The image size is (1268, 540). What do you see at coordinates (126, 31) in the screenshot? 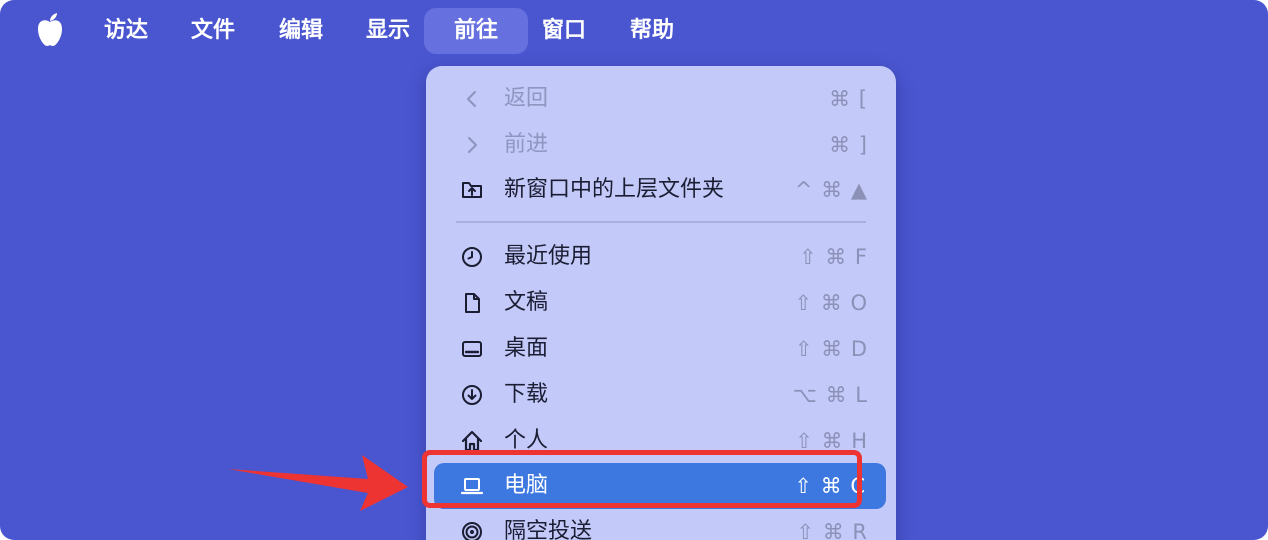
I see `menu-finder: 访达` at bounding box center [126, 31].